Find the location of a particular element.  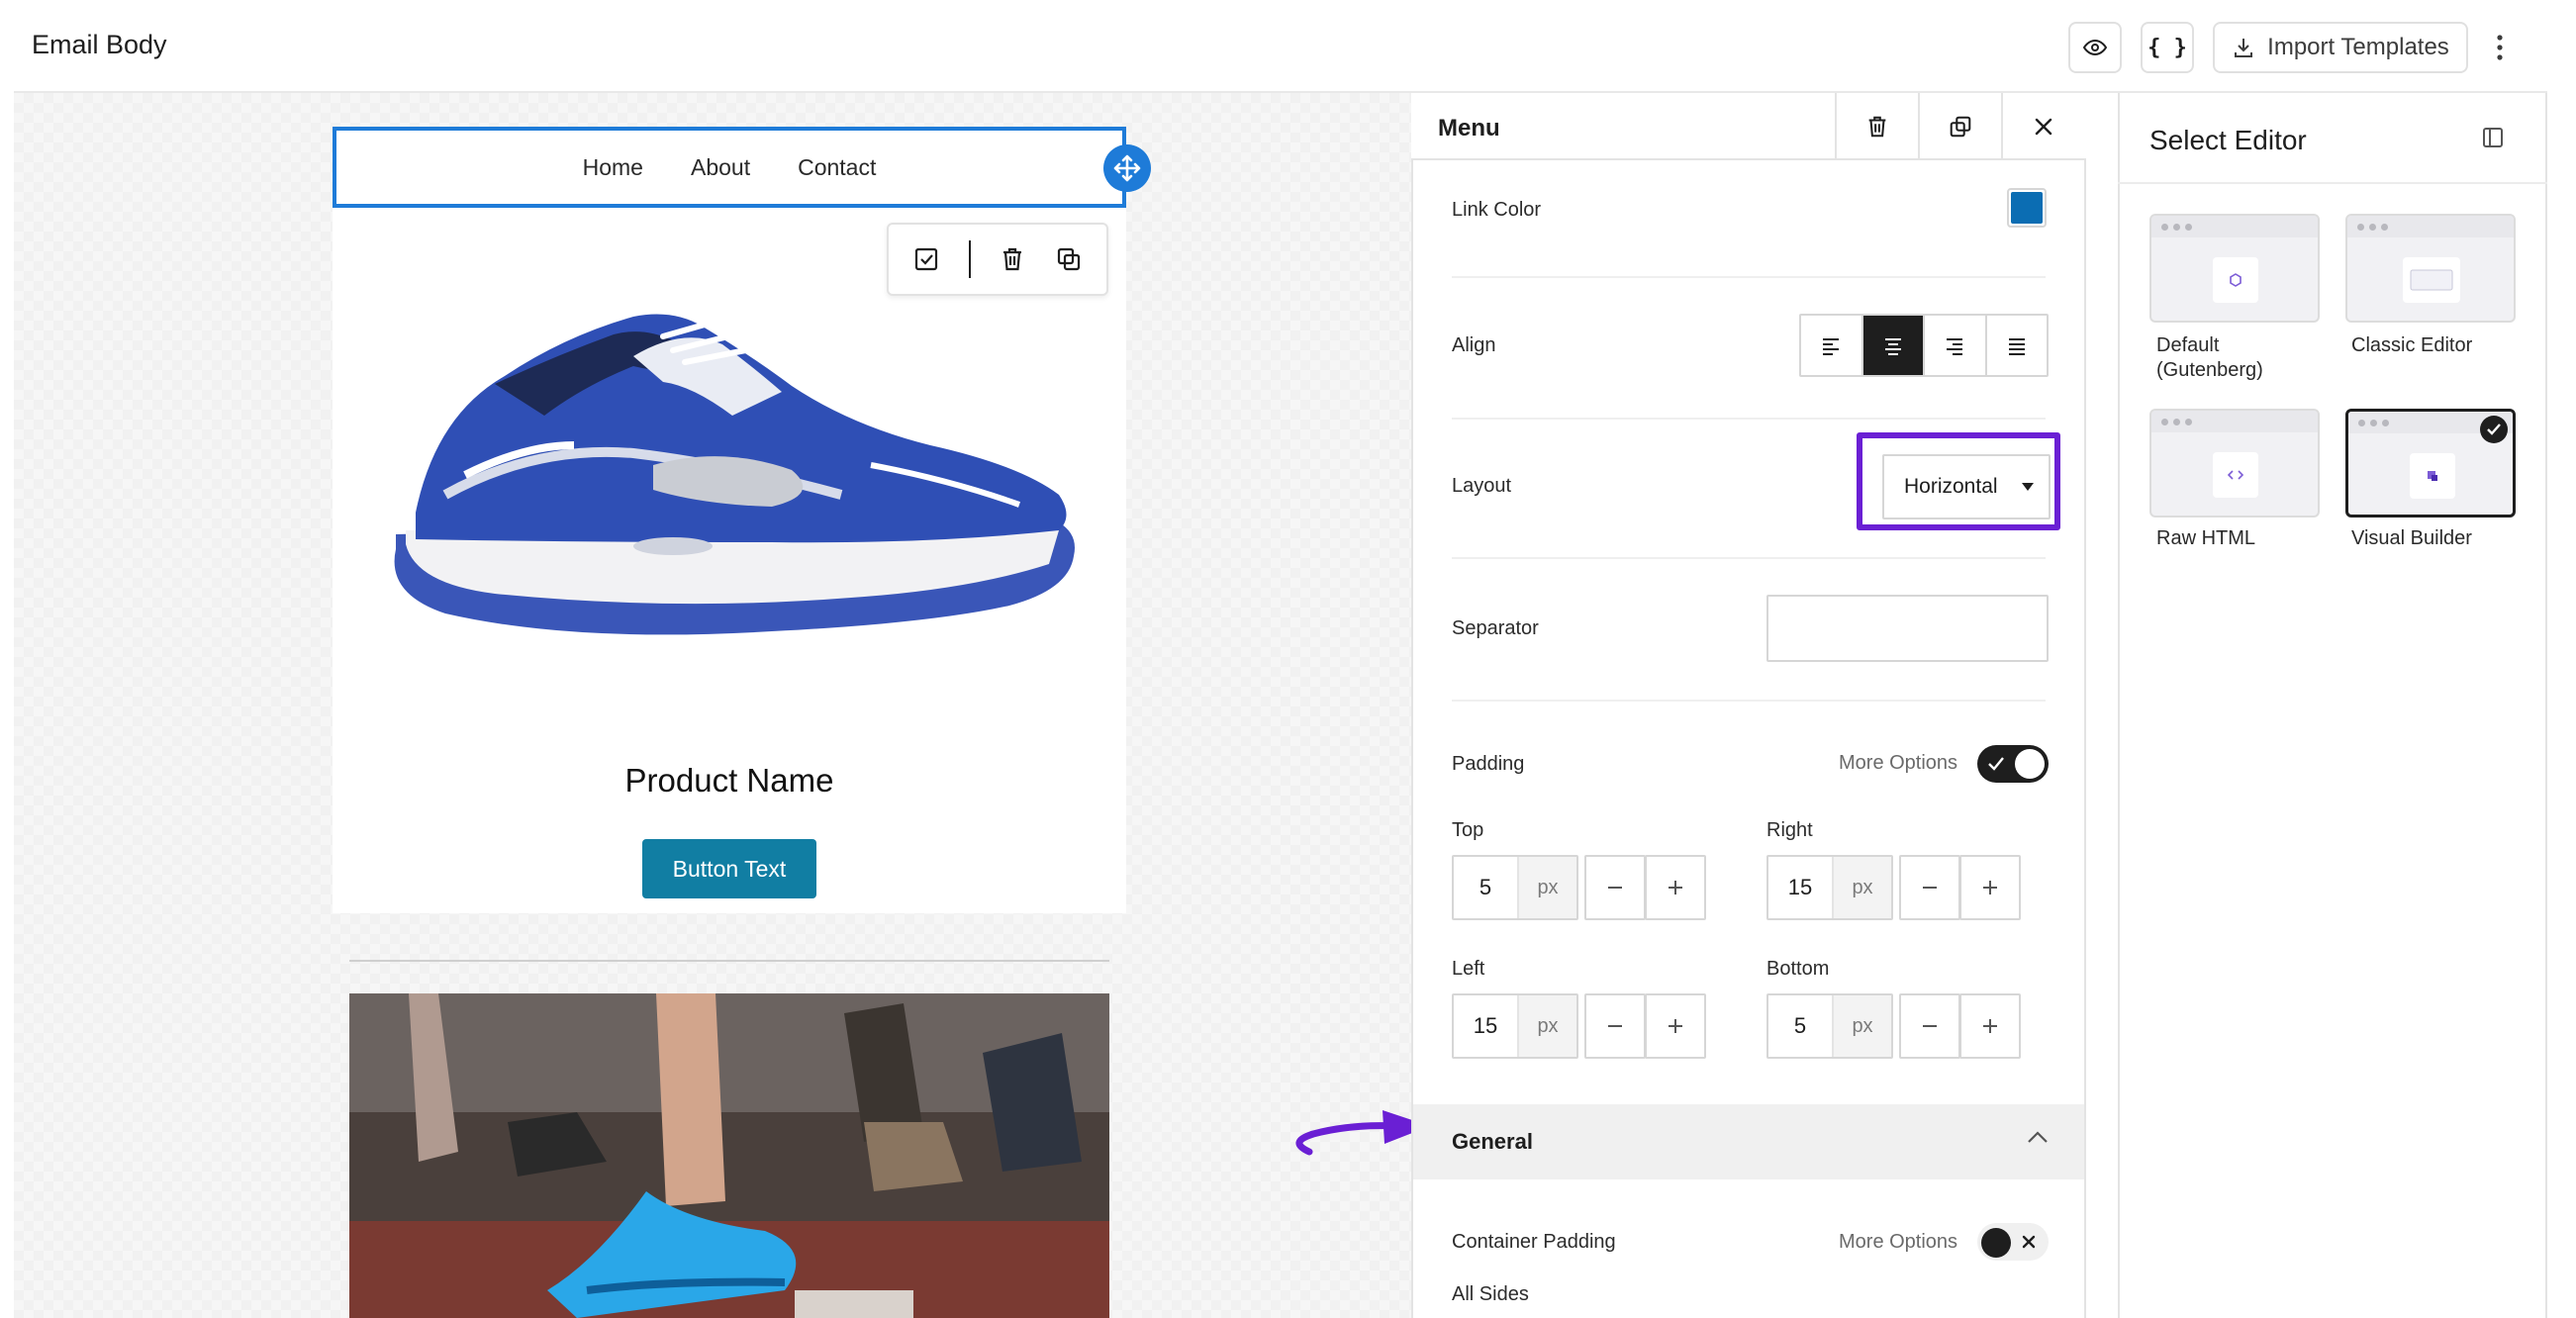

product-button: Button Text is located at coordinates (729, 868).